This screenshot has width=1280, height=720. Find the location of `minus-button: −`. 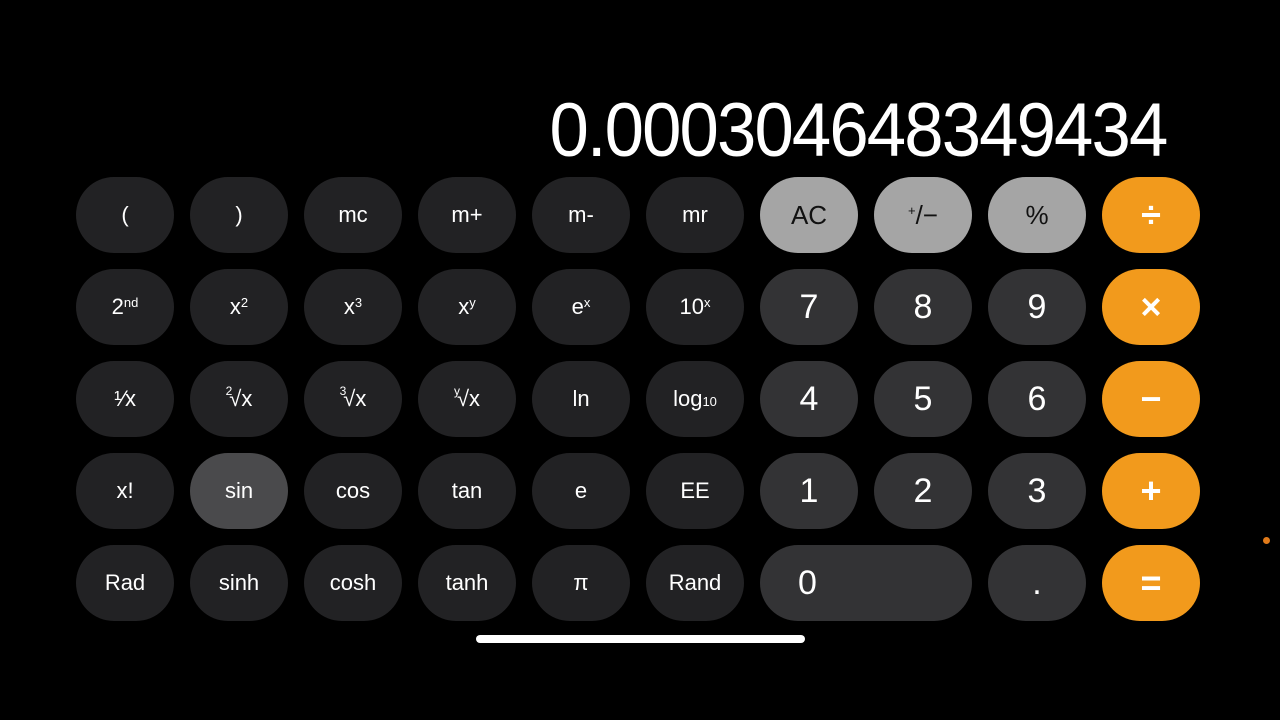

minus-button: − is located at coordinates (1151, 399).